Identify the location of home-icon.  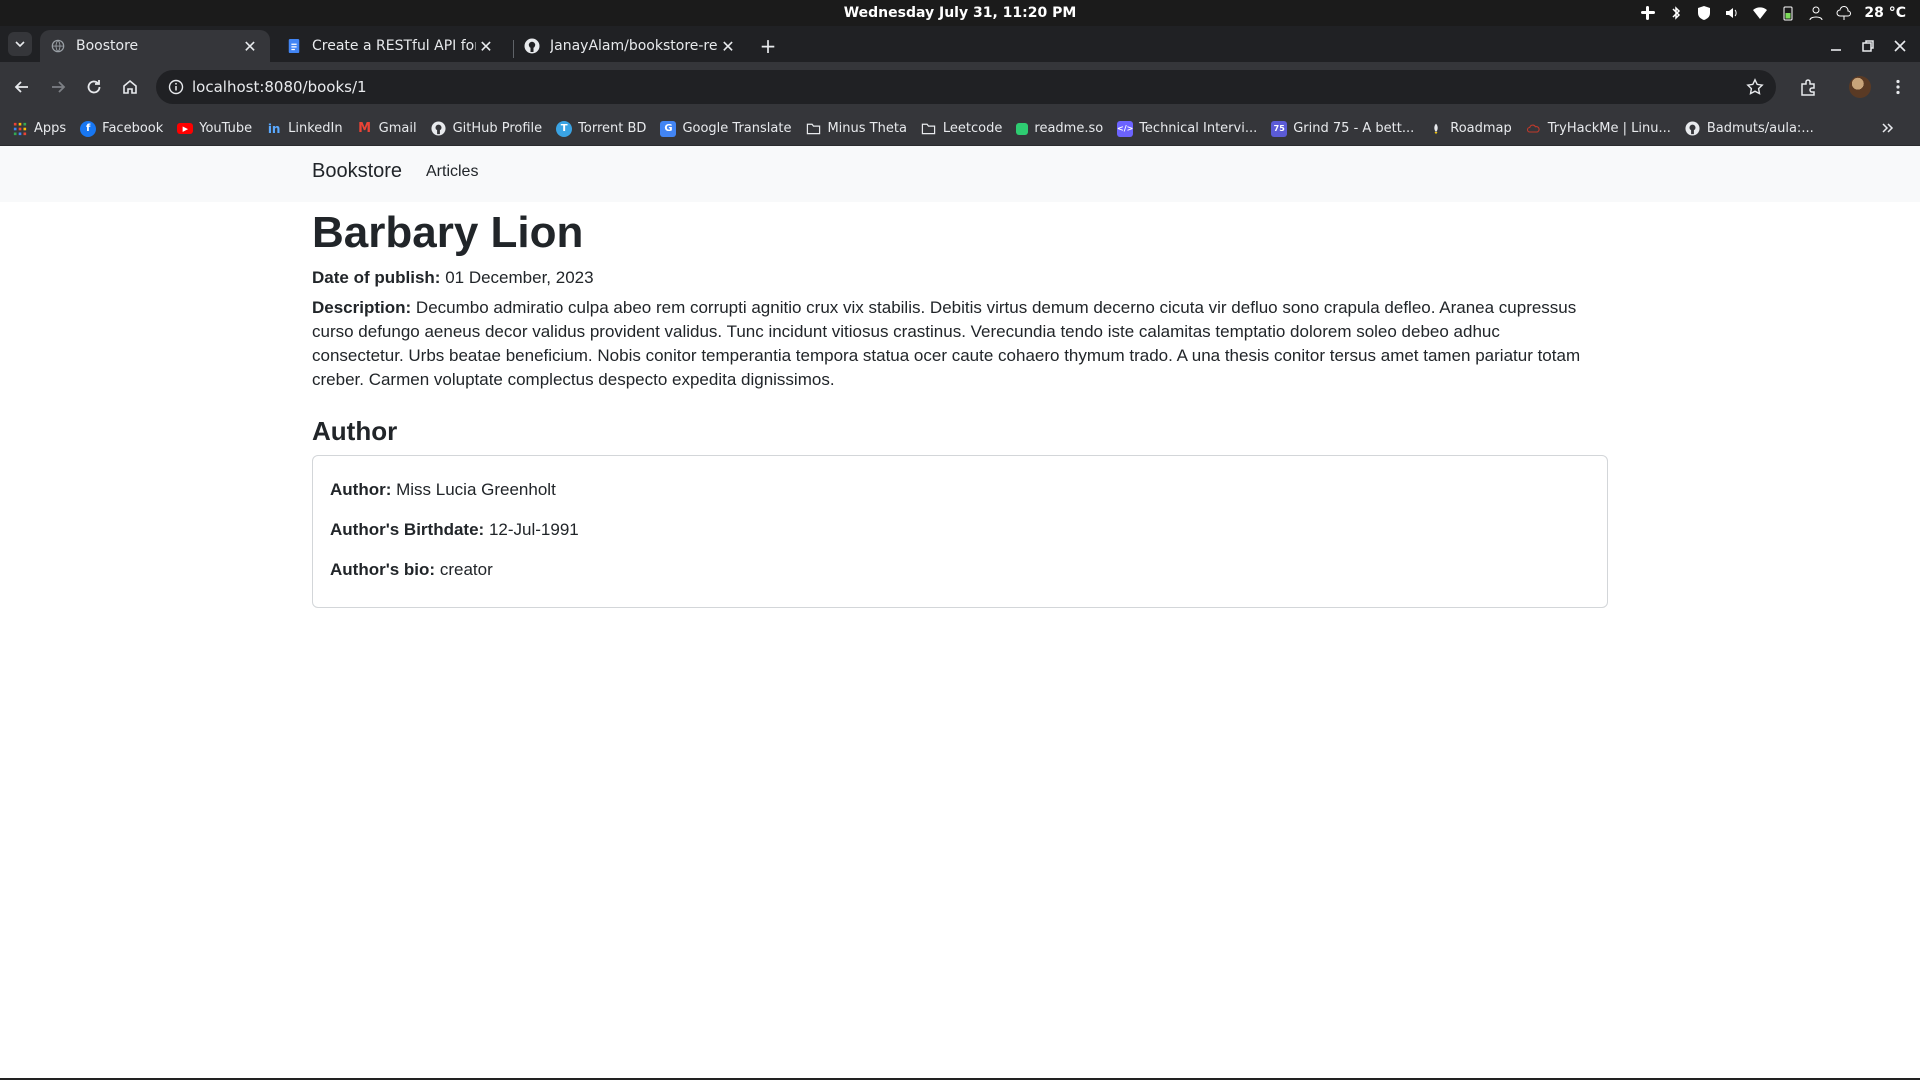
(130, 86).